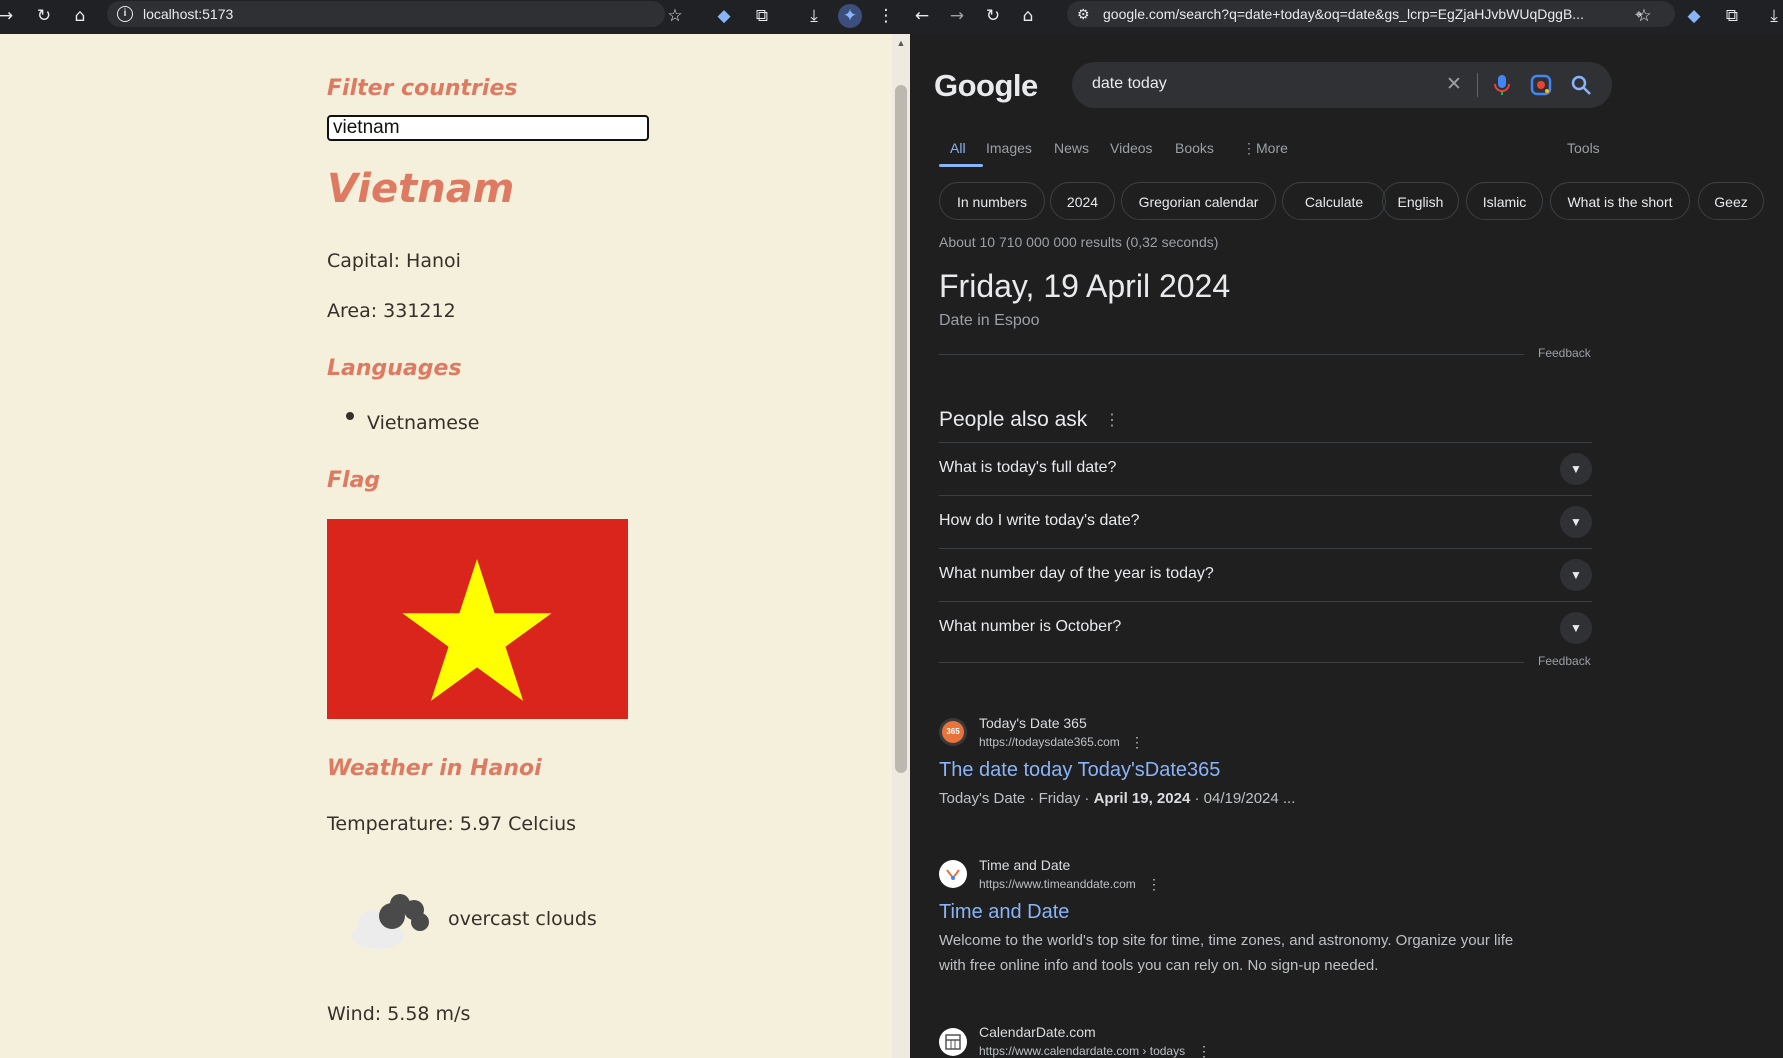 The image size is (1783, 1058). Describe the element at coordinates (188, 14) in the screenshot. I see `address-url: localhost:5173` at that location.